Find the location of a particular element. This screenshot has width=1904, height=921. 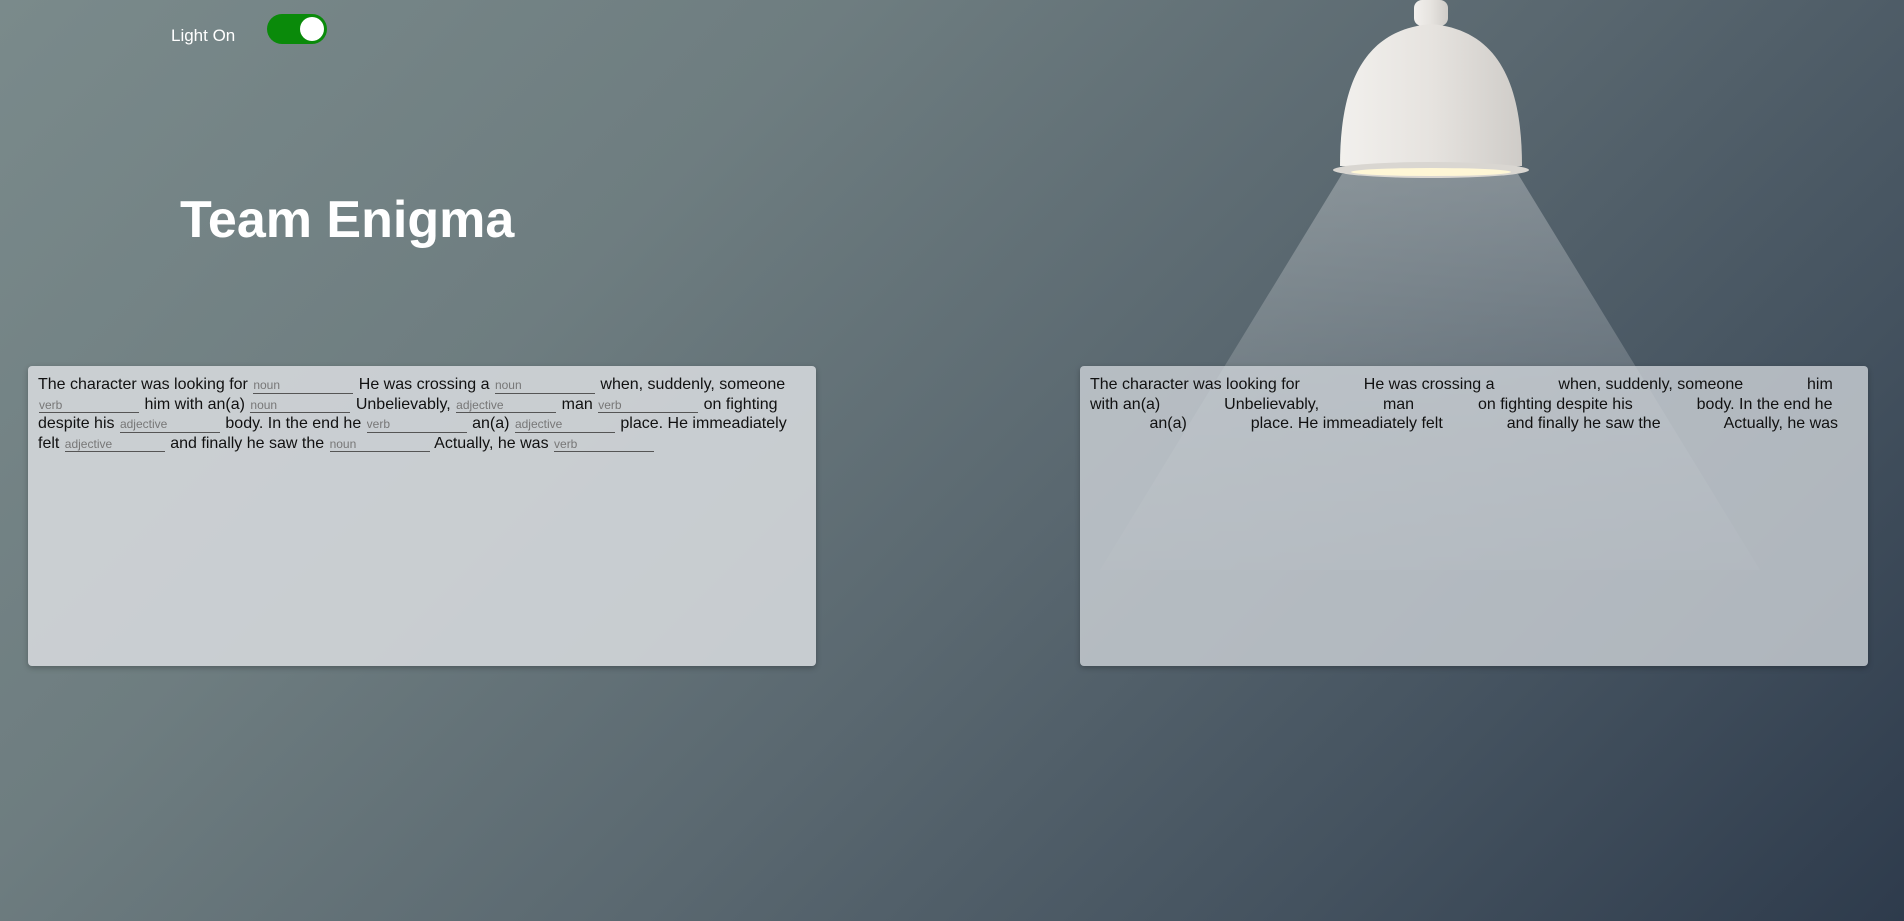

story-text: an(a) is located at coordinates (491, 423).